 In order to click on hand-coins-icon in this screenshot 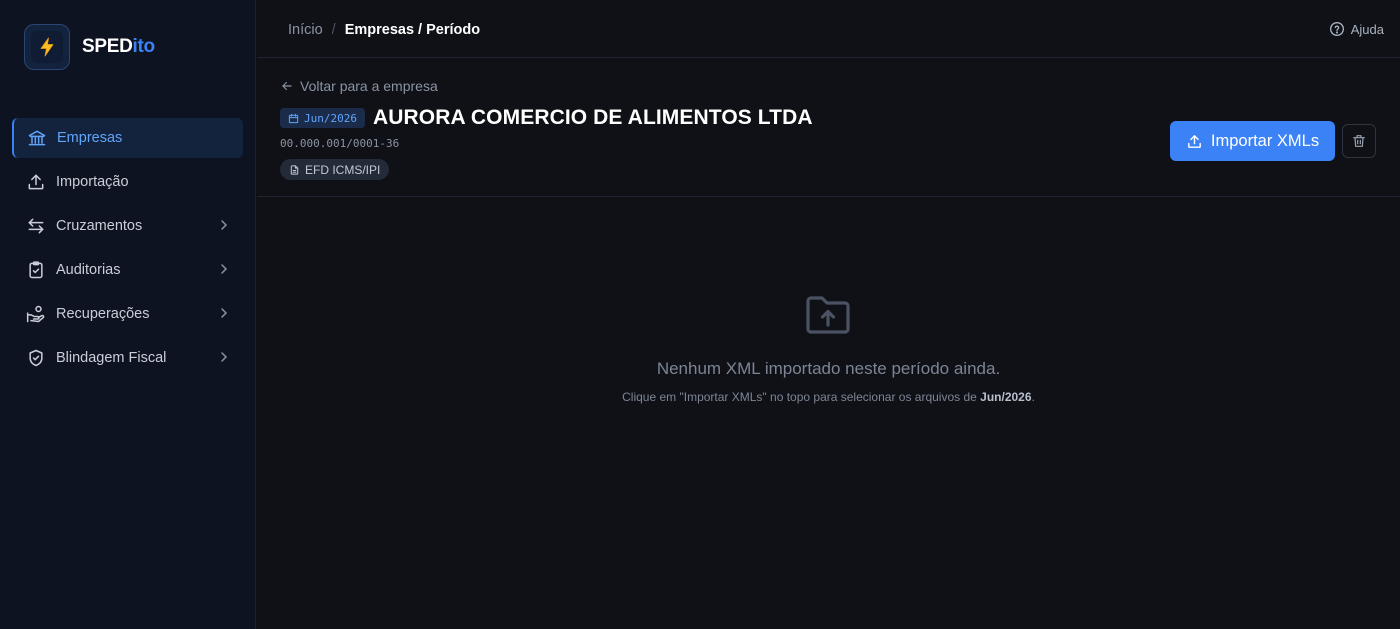, I will do `click(36, 314)`.